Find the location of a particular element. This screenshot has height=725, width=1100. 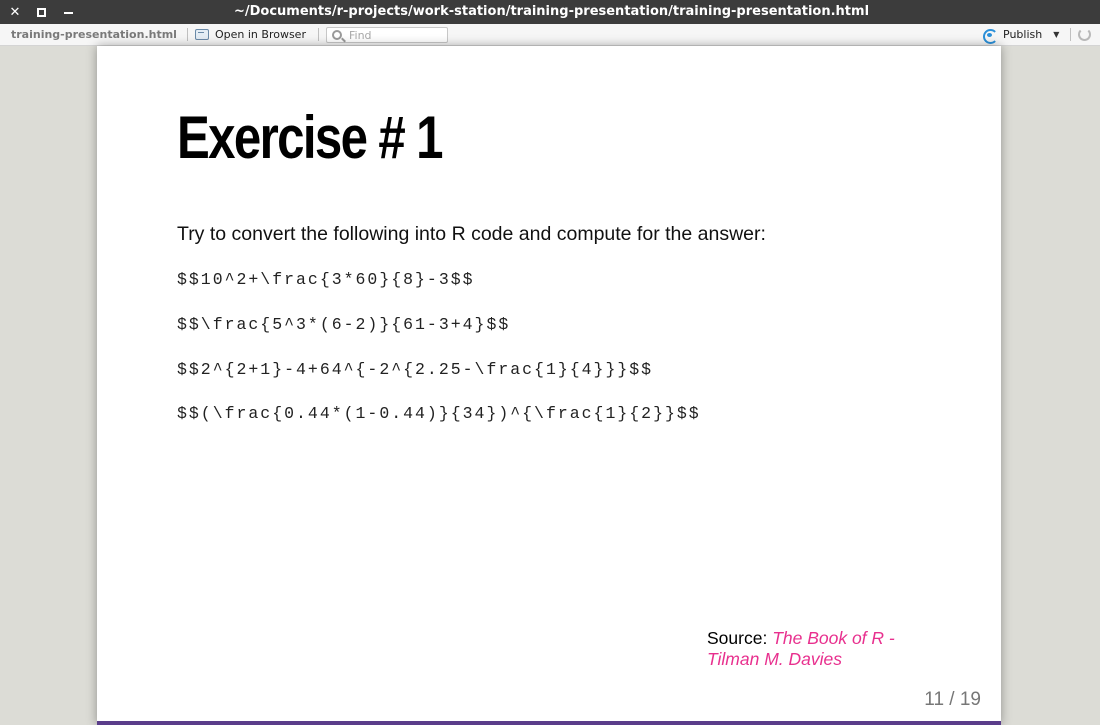

slide-progress-bar is located at coordinates (549, 723).